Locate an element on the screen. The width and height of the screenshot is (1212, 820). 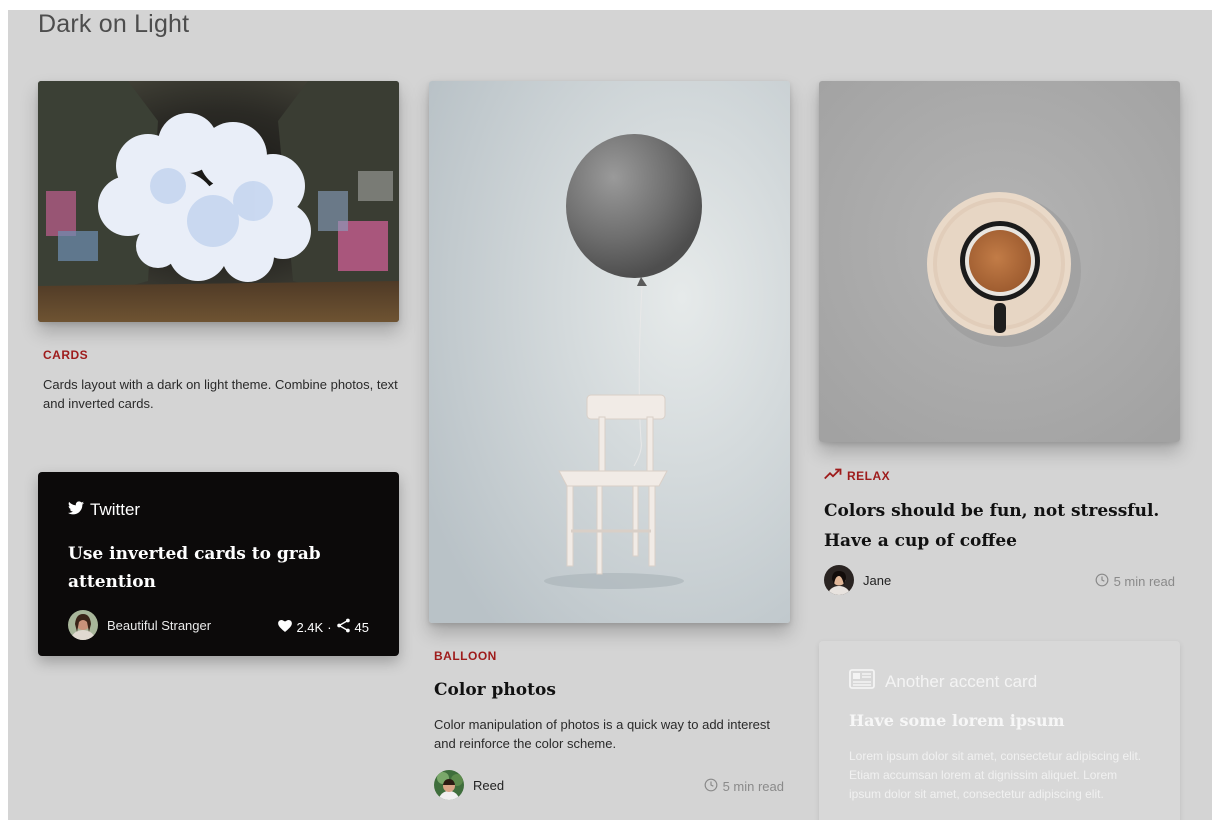
twitter-stats: 2.4K · 45 is located at coordinates (323, 627).